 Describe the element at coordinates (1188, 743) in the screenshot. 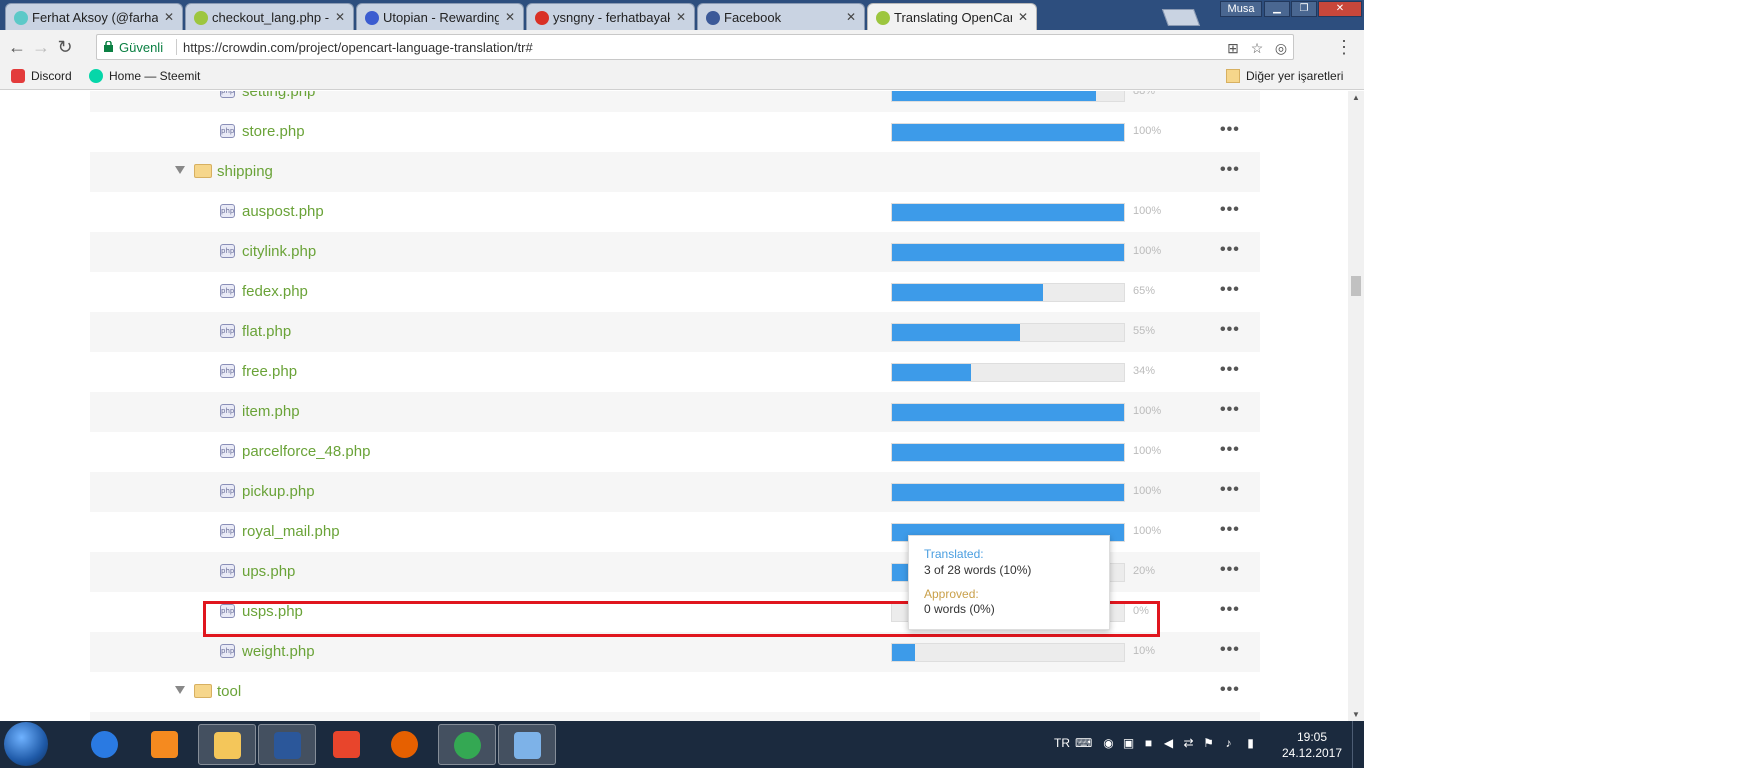

I see `sync-icon: ⇄` at that location.